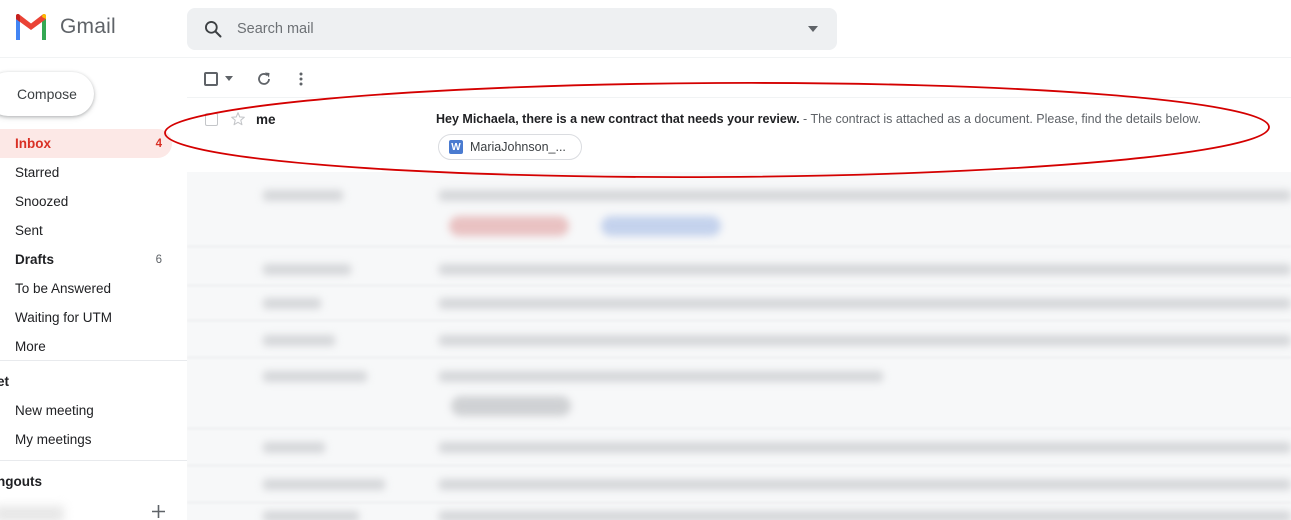 The image size is (1291, 520). I want to click on list-toolbar, so click(739, 80).